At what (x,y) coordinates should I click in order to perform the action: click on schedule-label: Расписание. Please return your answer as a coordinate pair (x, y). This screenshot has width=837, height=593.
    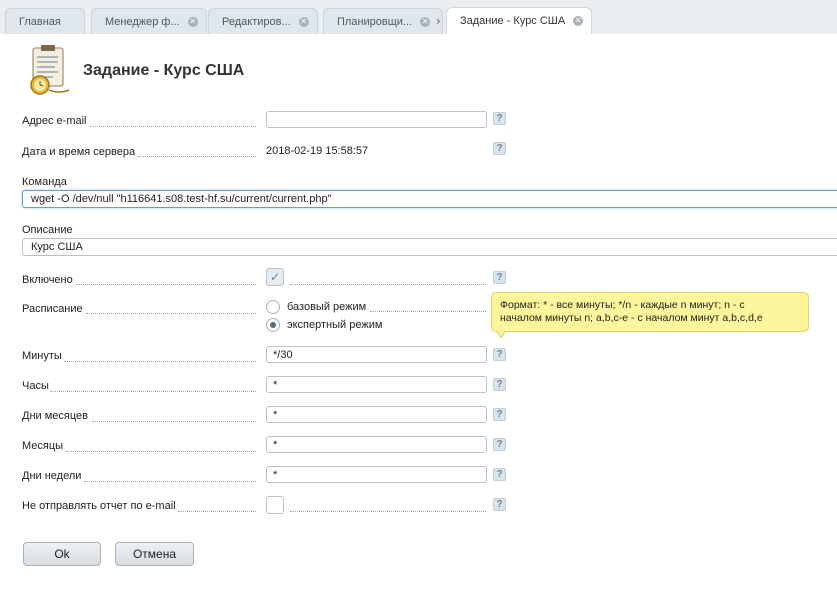
    Looking at the image, I should click on (52, 309).